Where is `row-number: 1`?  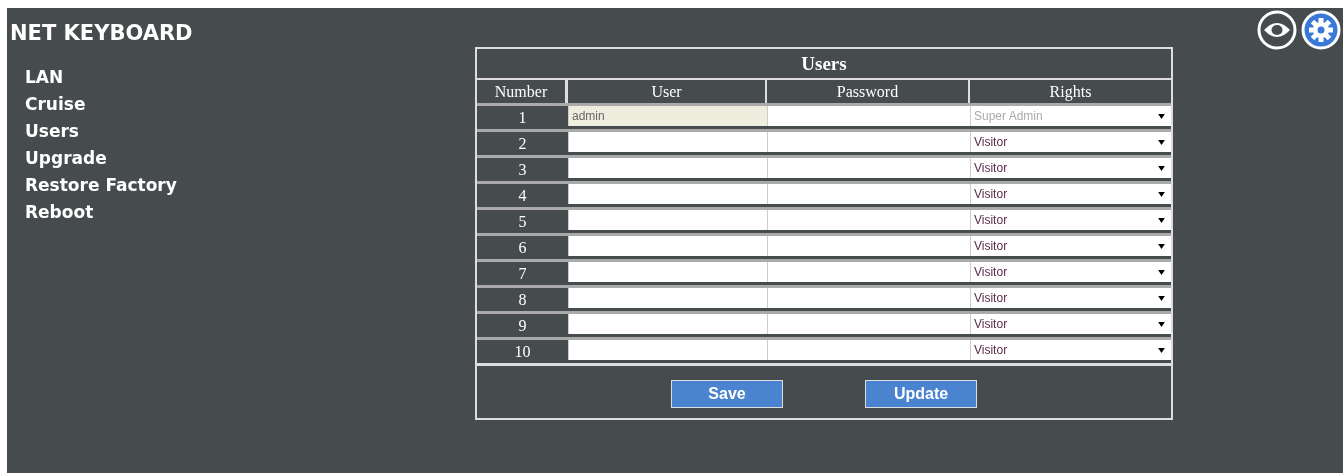 row-number: 1 is located at coordinates (522, 118).